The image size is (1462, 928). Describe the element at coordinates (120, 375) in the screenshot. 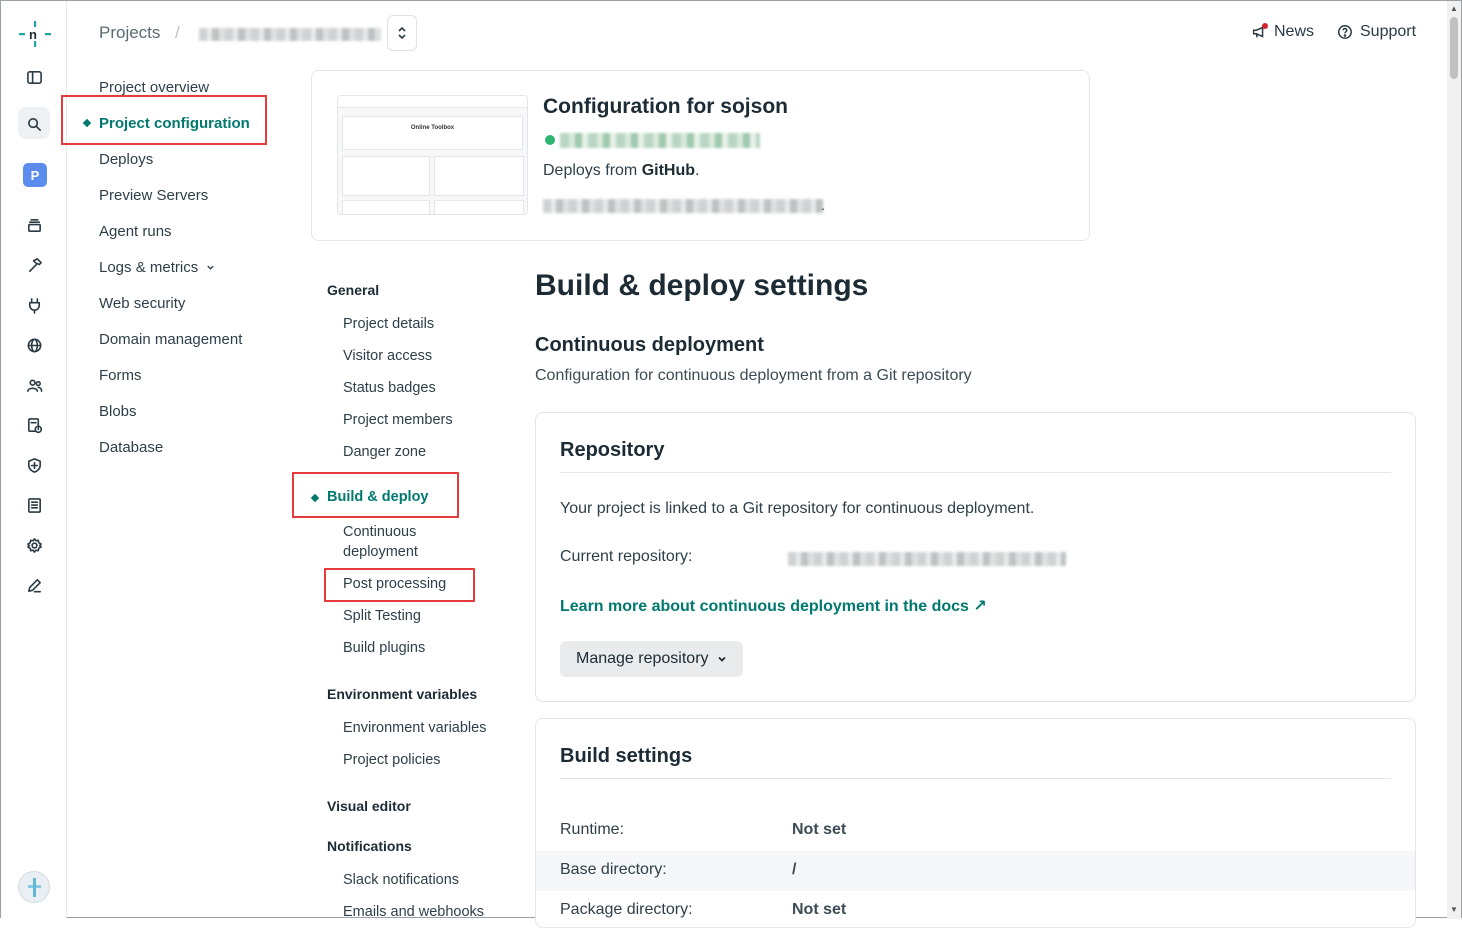

I see `nav-forms: Forms` at that location.